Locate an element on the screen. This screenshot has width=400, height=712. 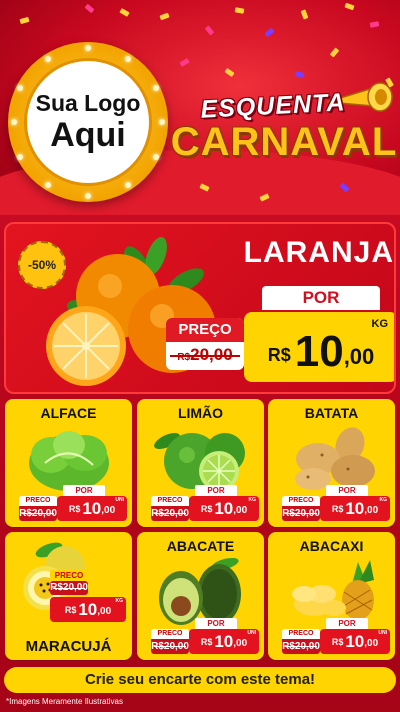
logo-text-line1: Sua Logo is located at coordinates (88, 103).